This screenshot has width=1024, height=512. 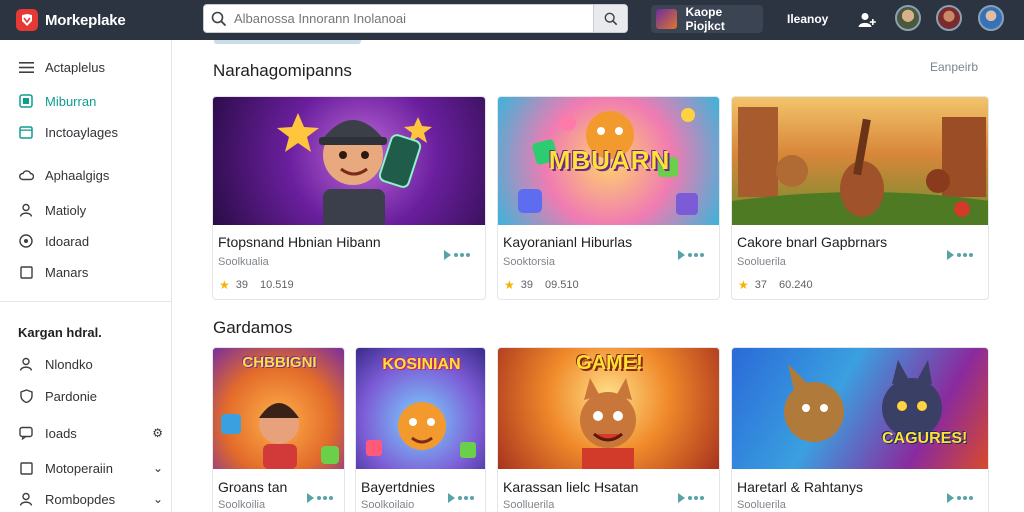 What do you see at coordinates (26, 67) in the screenshot?
I see `menu-icon` at bounding box center [26, 67].